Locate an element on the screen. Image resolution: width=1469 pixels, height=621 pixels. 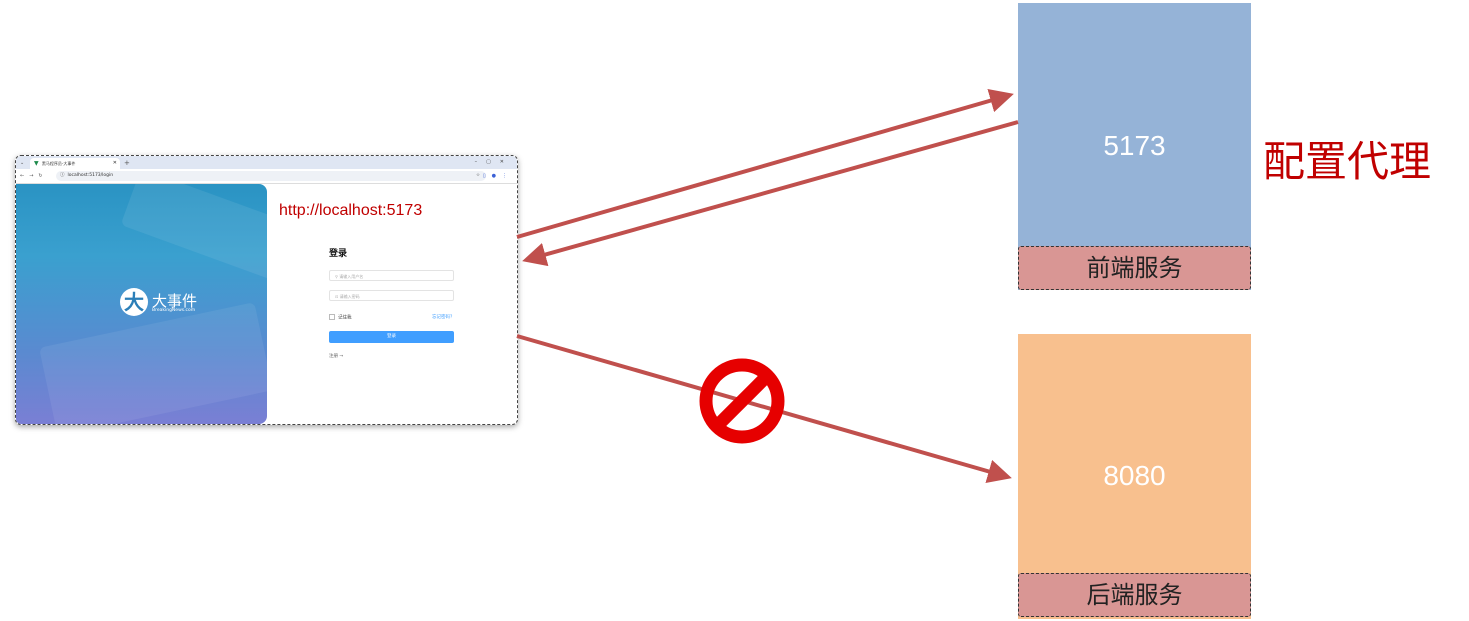
response-arrow is located at coordinates (770, 193).